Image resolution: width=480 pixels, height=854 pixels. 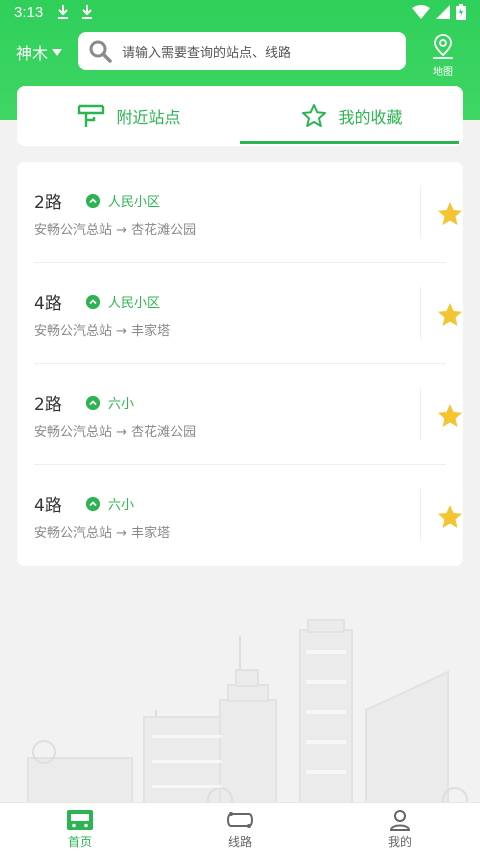 I want to click on nav-home-label: 首页, so click(x=79, y=842).